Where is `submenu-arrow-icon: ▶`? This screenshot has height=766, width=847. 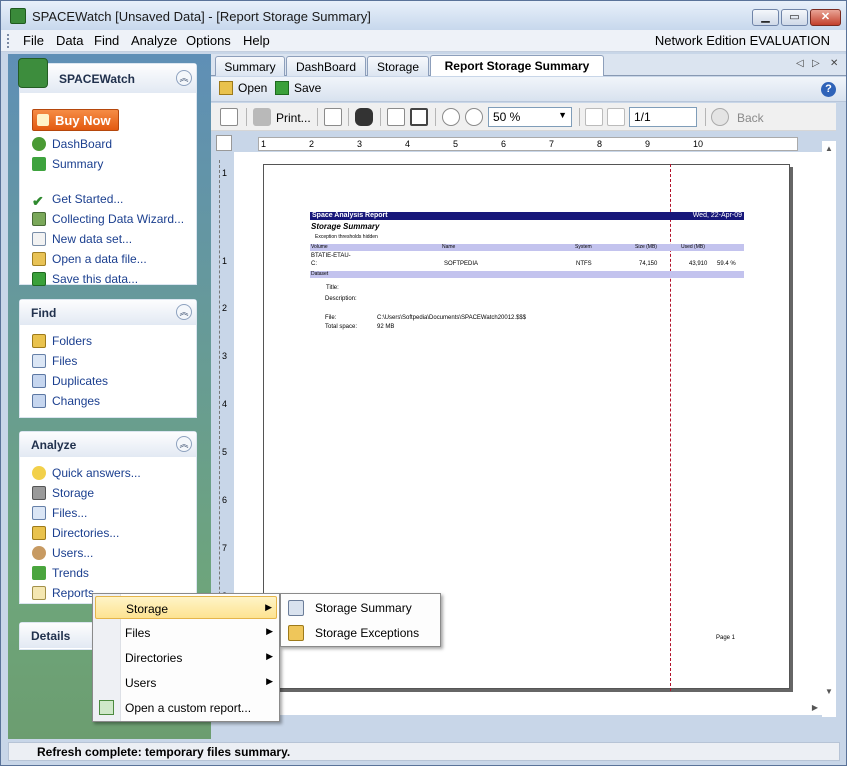 submenu-arrow-icon: ▶ is located at coordinates (269, 631).